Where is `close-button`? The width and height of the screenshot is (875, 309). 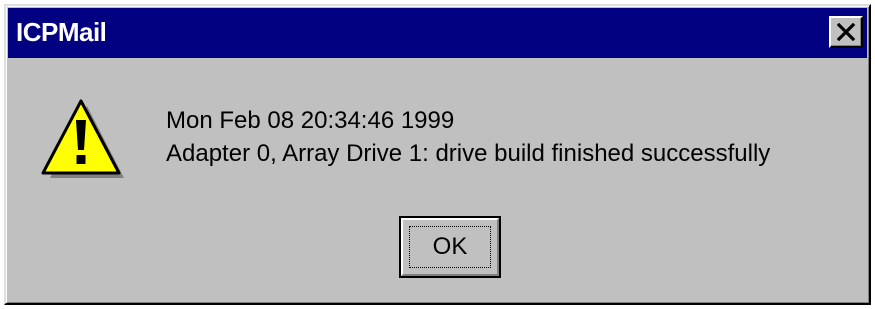
close-button is located at coordinates (846, 32).